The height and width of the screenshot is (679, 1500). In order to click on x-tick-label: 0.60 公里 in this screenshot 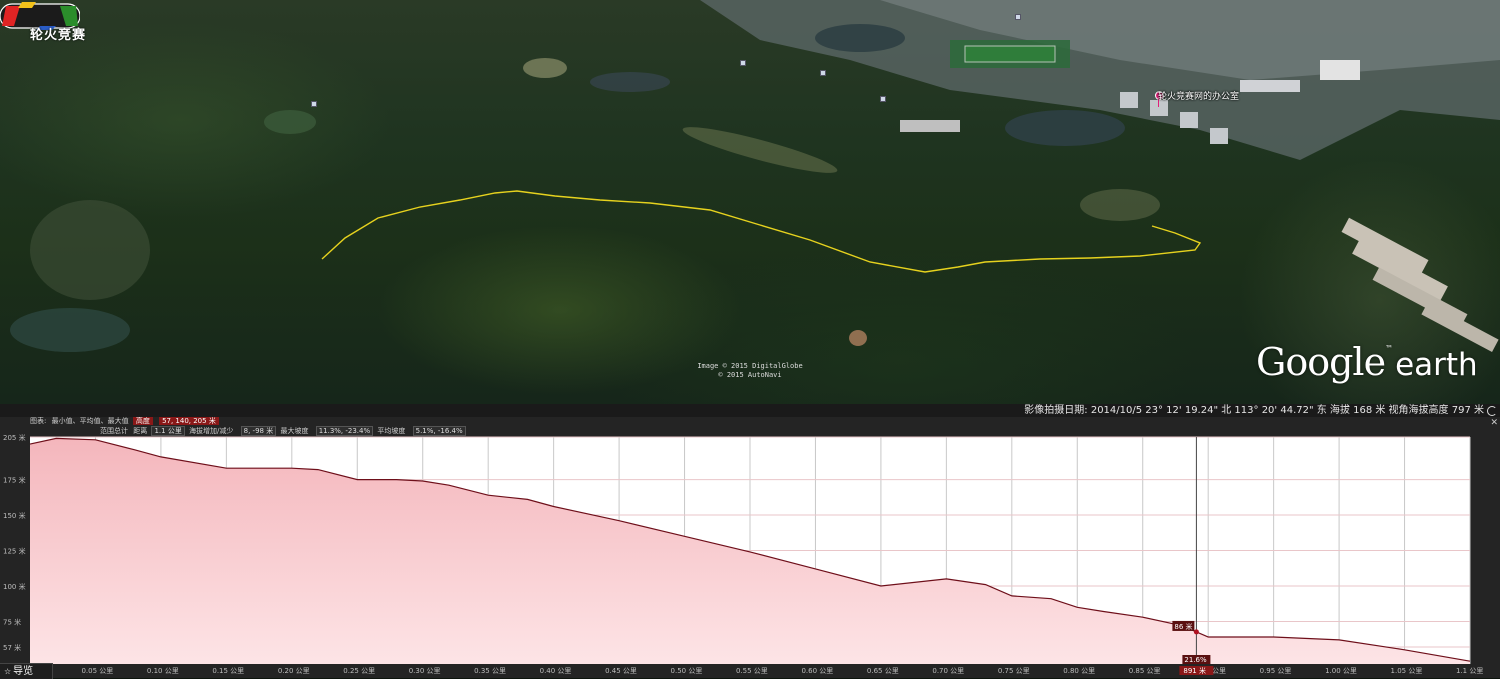, I will do `click(817, 671)`.